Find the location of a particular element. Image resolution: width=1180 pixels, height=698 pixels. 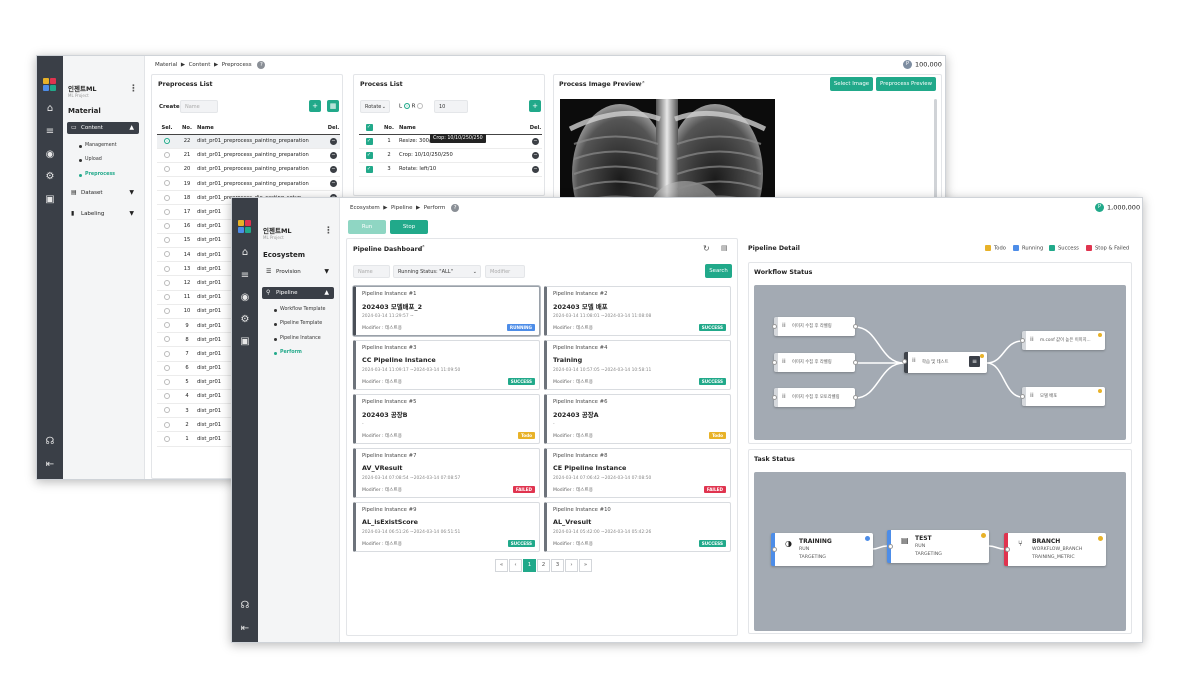

task-node: ▤ TEST RUN TARGETING is located at coordinates (938, 546).